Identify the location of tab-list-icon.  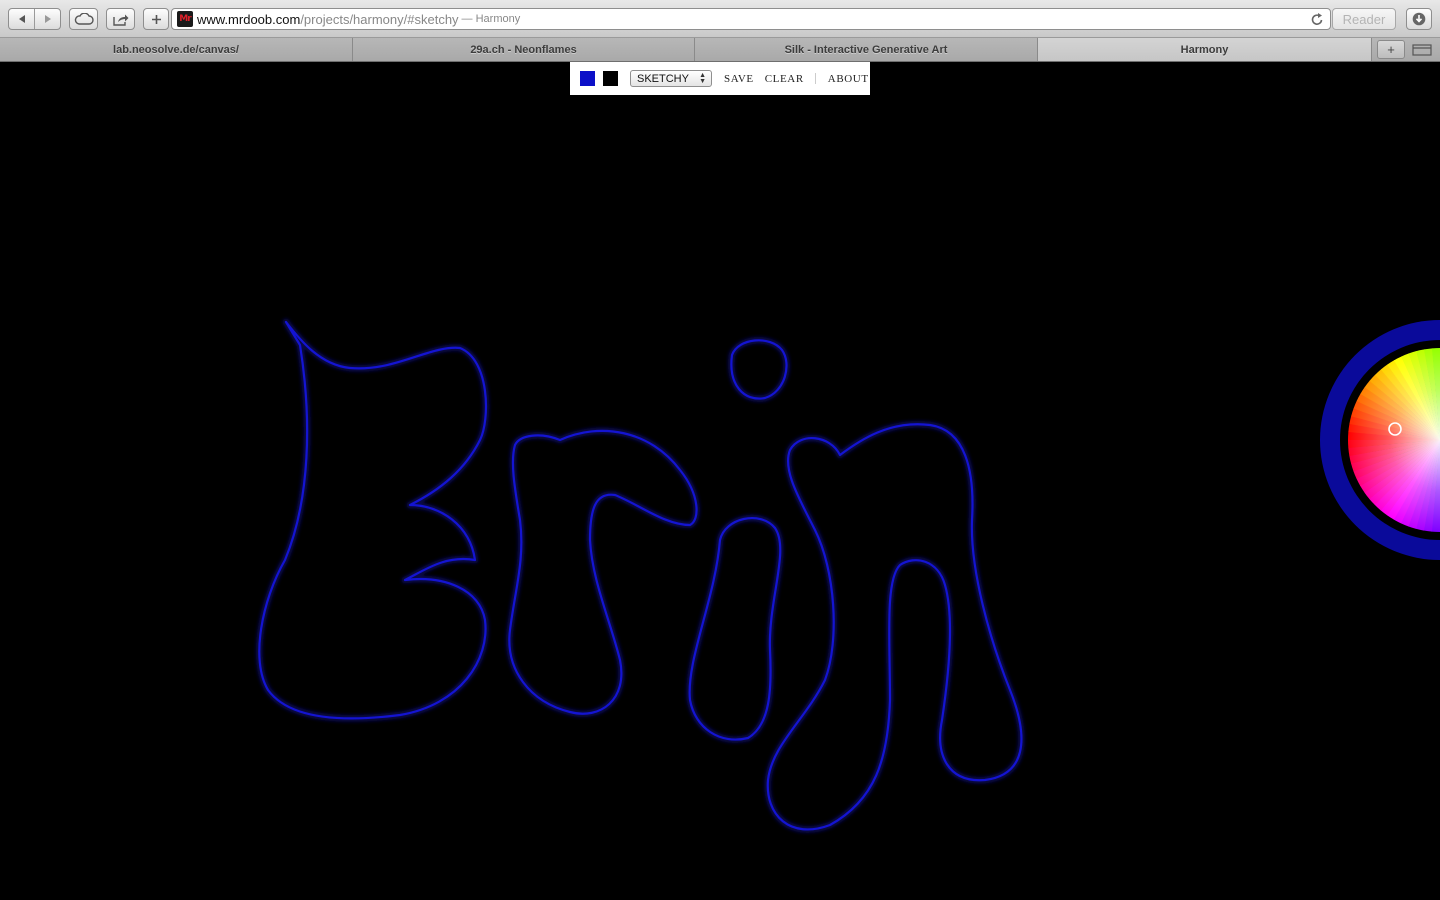
(1422, 50).